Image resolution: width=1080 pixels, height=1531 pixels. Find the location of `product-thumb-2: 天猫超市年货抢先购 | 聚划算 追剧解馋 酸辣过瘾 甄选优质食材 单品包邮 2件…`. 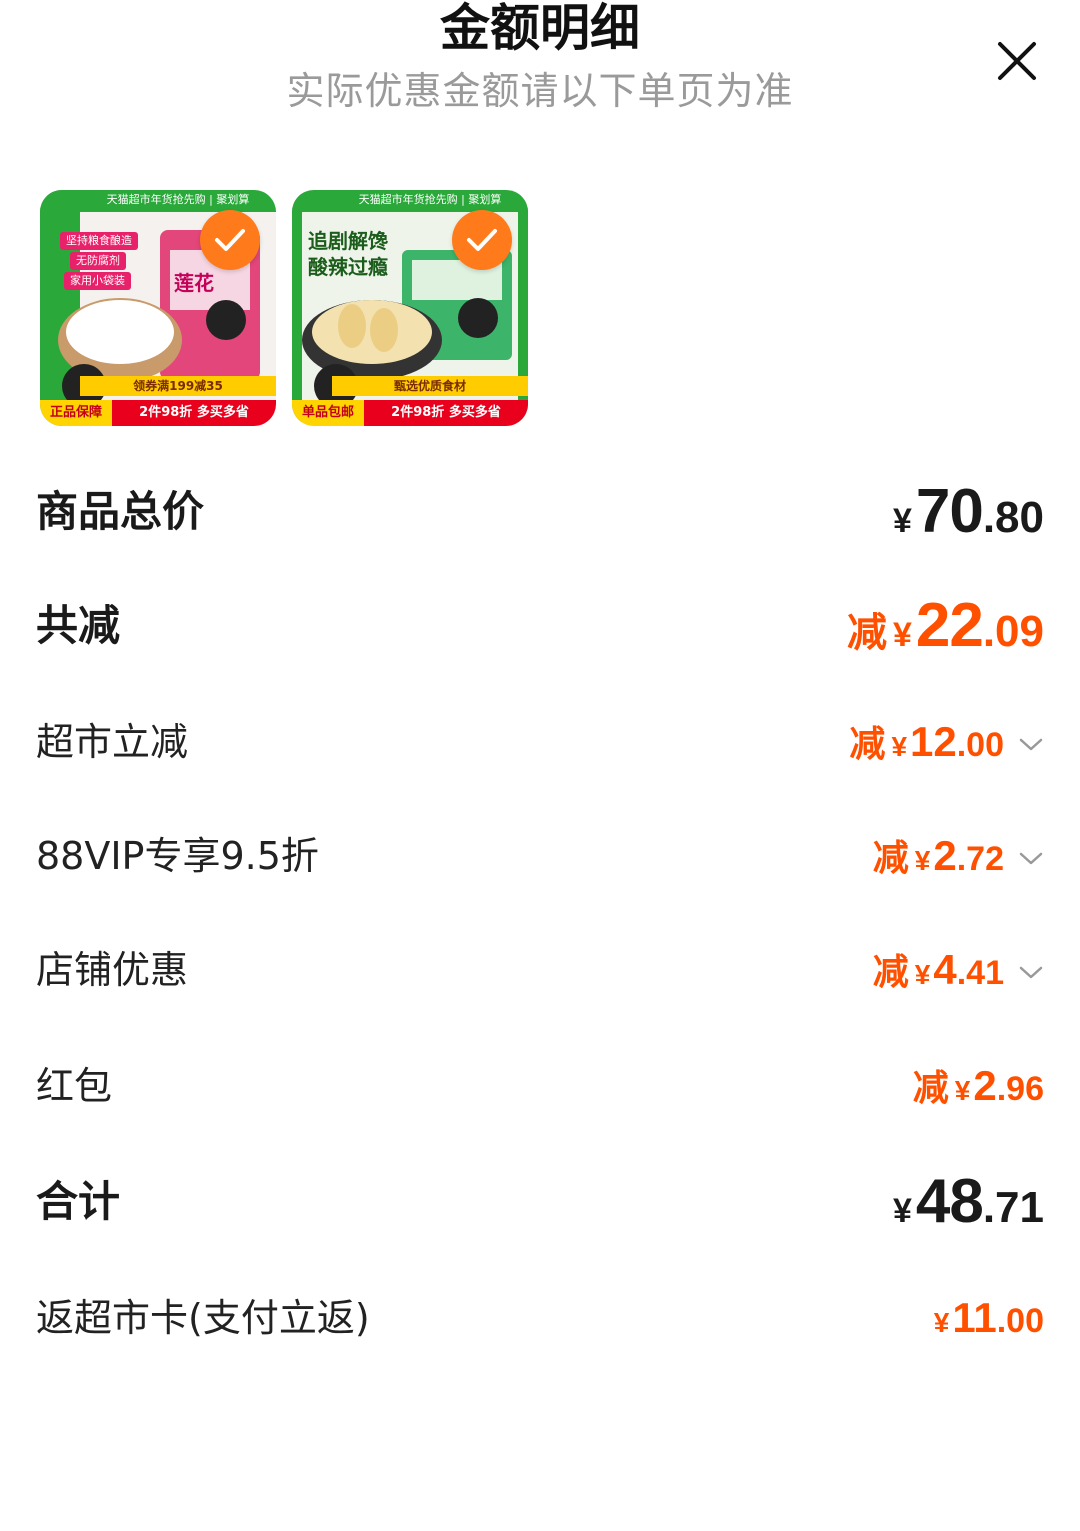

product-thumb-2: 天猫超市年货抢先购 | 聚划算 追剧解馋 酸辣过瘾 甄选优质食材 单品包邮 2件… is located at coordinates (410, 308).